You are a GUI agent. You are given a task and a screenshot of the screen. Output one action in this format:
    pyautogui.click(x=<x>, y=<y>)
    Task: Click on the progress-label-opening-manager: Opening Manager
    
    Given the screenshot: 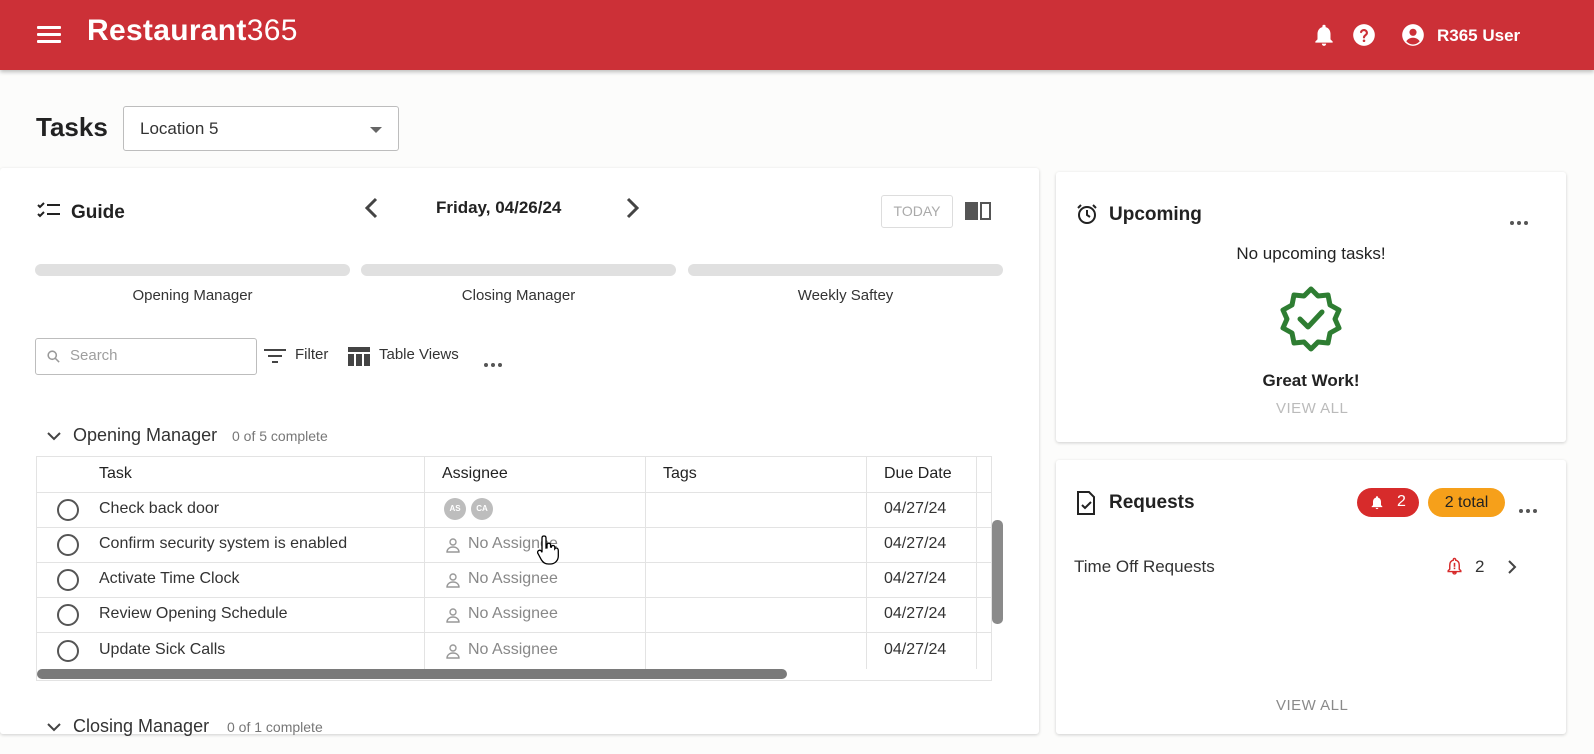 What is the action you would take?
    pyautogui.click(x=192, y=295)
    